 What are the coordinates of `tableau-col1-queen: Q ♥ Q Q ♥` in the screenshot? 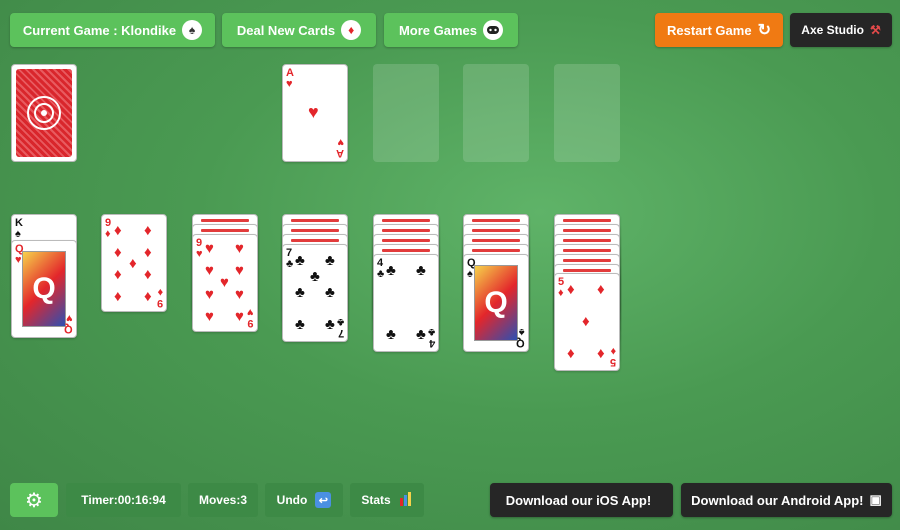 It's located at (44, 289).